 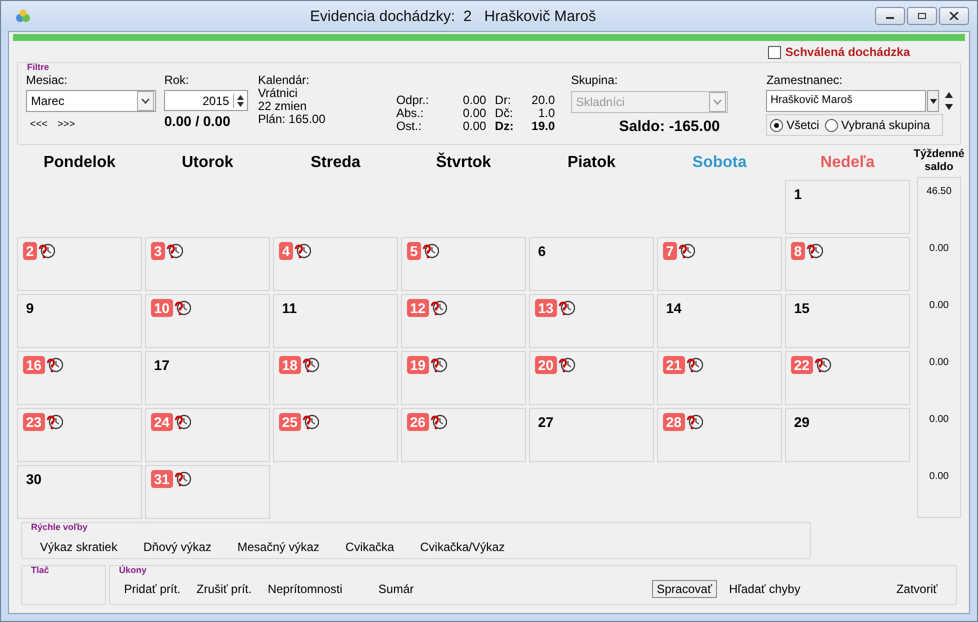 What do you see at coordinates (674, 308) in the screenshot?
I see `day-number: 14` at bounding box center [674, 308].